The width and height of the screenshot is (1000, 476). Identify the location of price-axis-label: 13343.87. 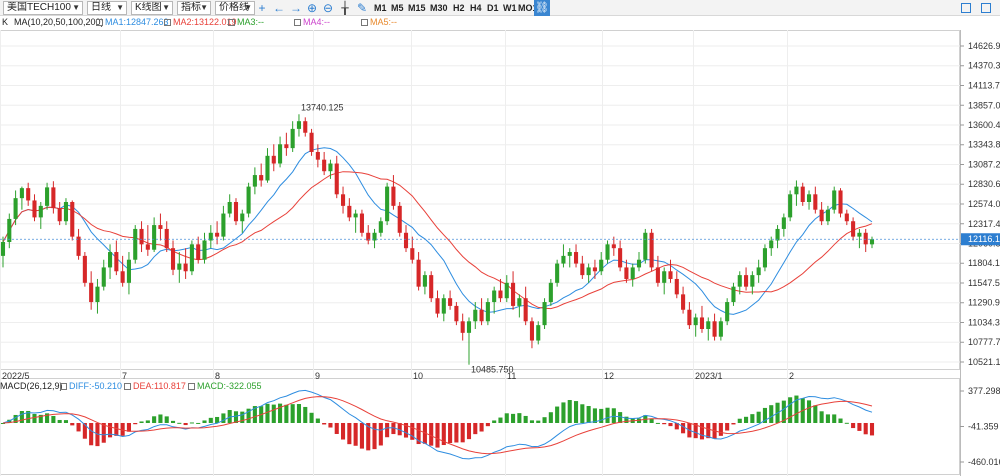
(984, 145).